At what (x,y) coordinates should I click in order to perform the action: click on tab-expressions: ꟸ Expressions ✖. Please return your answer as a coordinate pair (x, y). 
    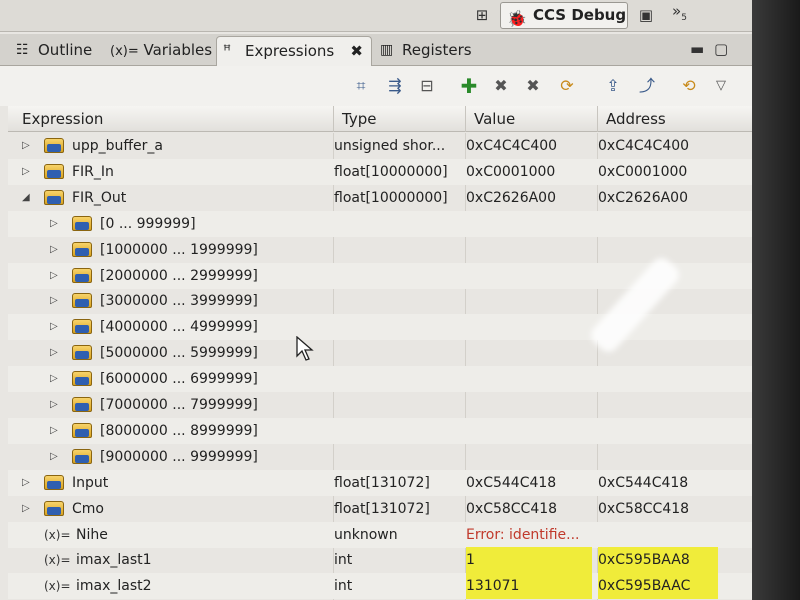
    Looking at the image, I should click on (294, 51).